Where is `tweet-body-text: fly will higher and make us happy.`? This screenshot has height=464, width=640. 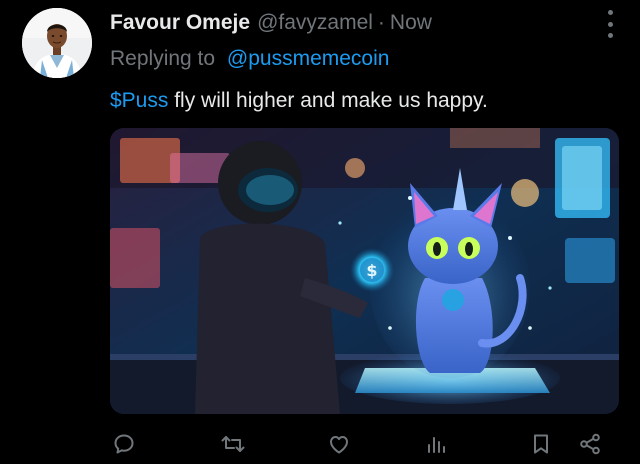
tweet-body-text: fly will higher and make us happy. is located at coordinates (328, 100).